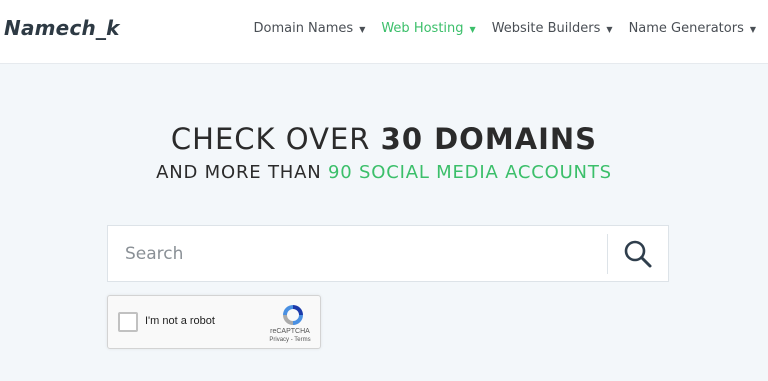  What do you see at coordinates (546, 28) in the screenshot?
I see `nav-item-label: Website Builders` at bounding box center [546, 28].